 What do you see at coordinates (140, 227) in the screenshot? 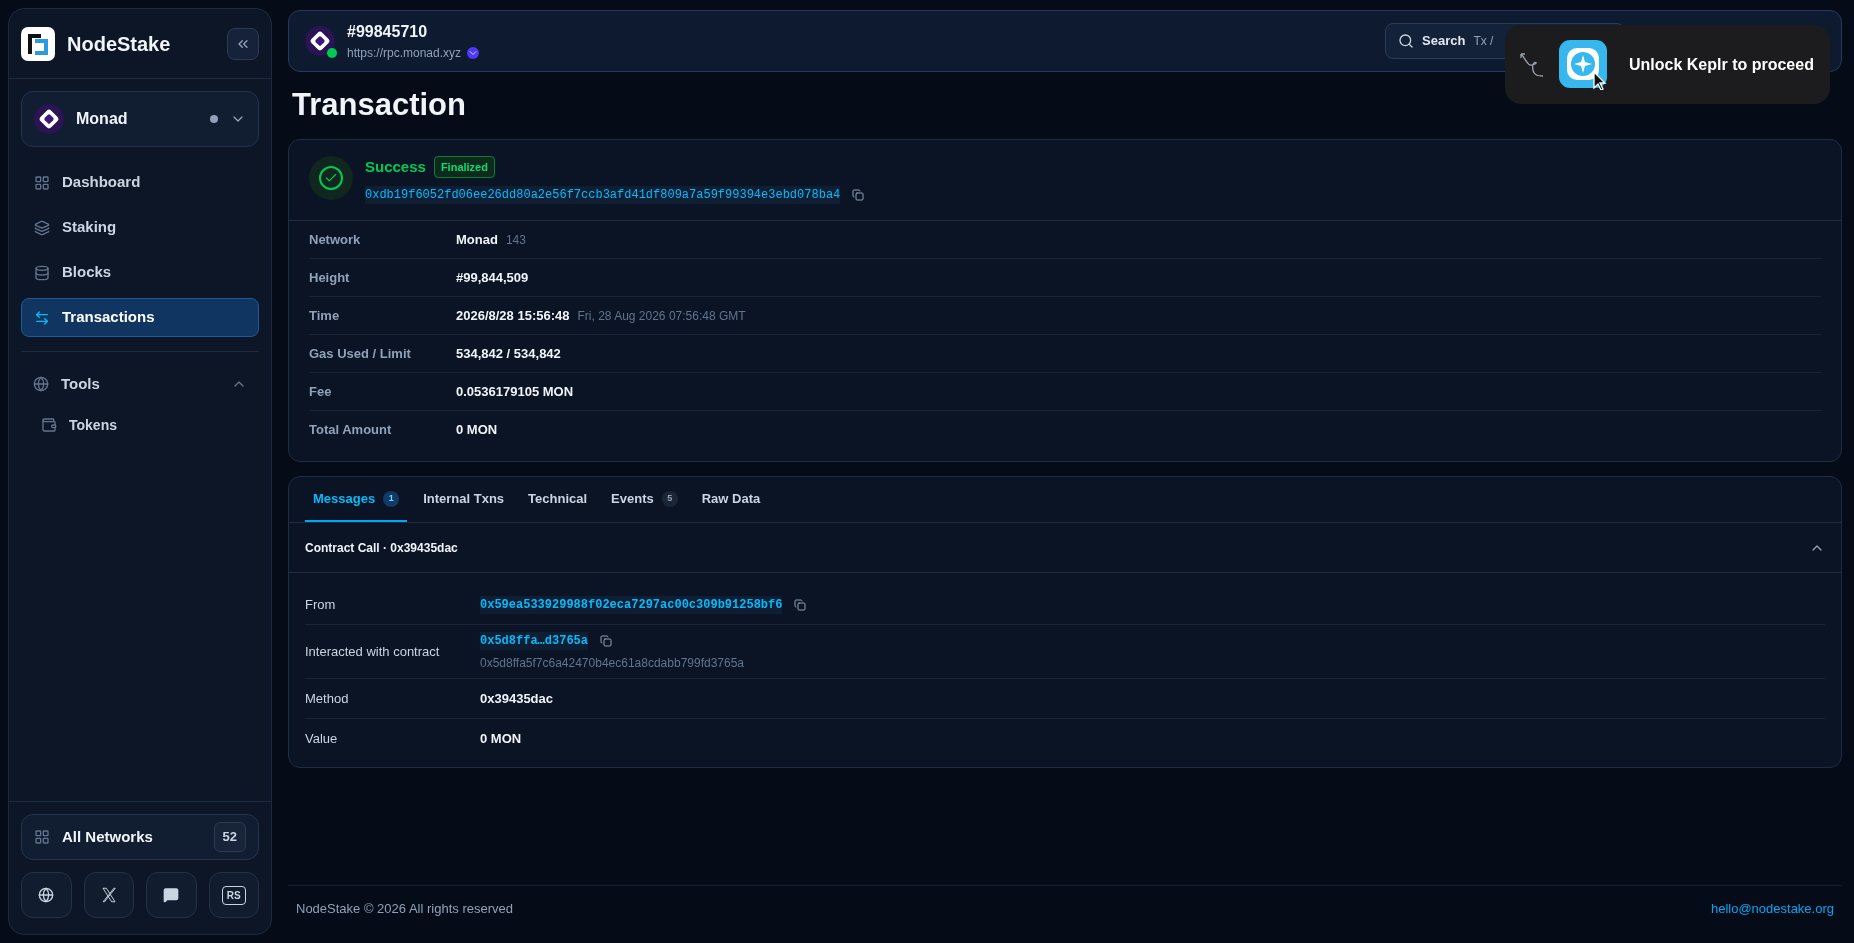
I see `nav-item: Staking` at bounding box center [140, 227].